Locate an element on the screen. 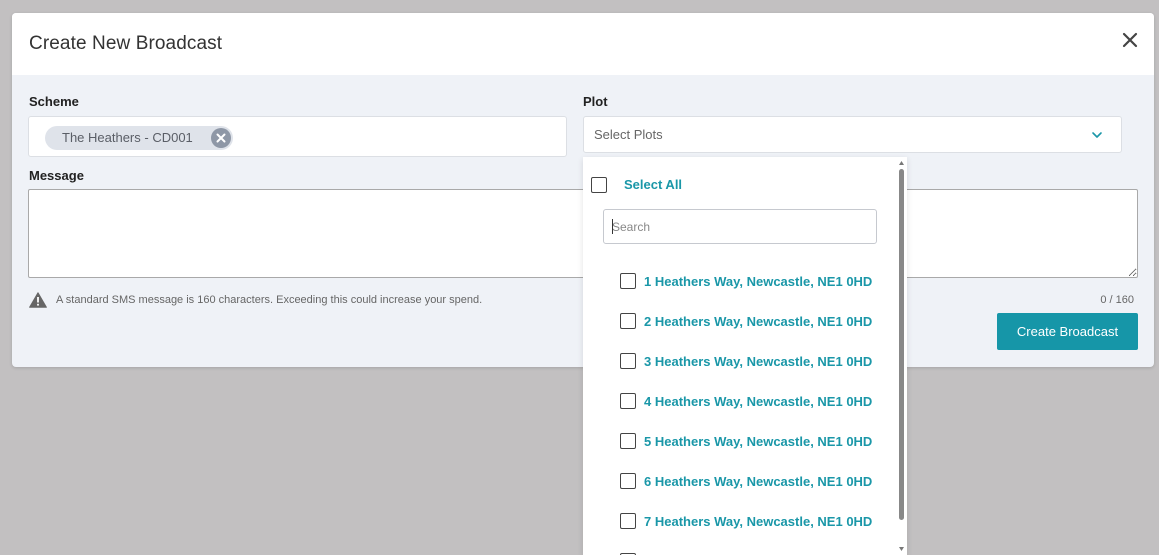 Image resolution: width=1159 pixels, height=555 pixels. plot-option: 5 Heathers Way, Newcastle, NE1 0HD is located at coordinates (738, 441).